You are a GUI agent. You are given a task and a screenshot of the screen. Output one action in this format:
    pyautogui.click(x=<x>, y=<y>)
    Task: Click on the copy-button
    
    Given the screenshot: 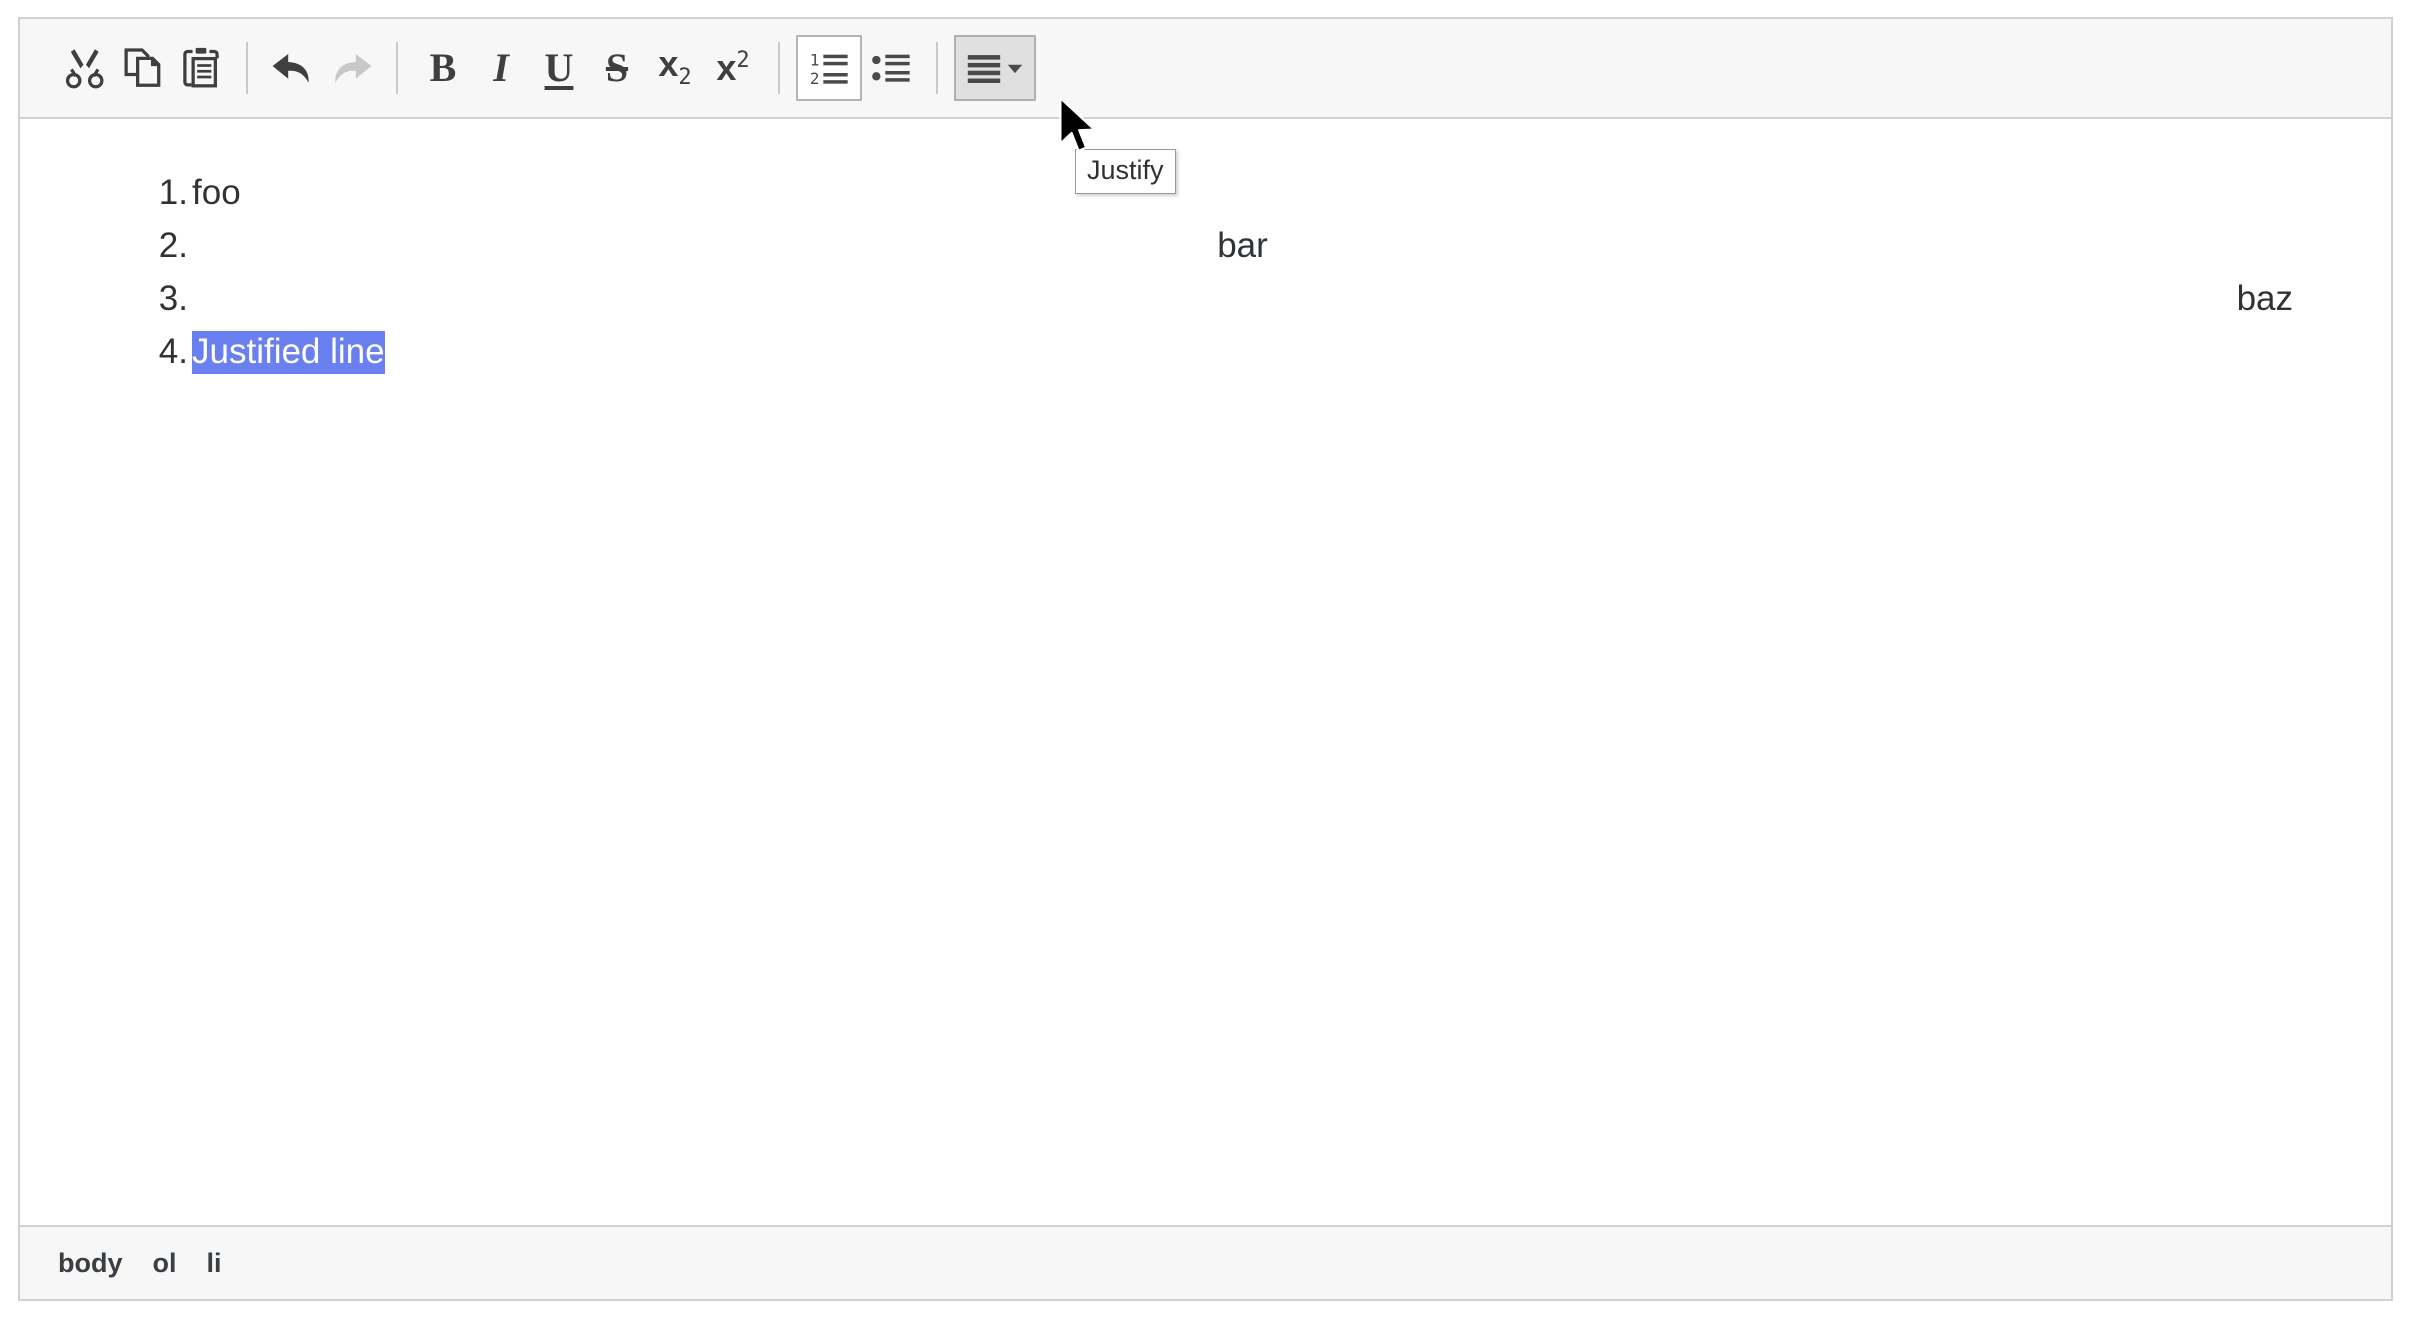 What is the action you would take?
    pyautogui.click(x=143, y=68)
    